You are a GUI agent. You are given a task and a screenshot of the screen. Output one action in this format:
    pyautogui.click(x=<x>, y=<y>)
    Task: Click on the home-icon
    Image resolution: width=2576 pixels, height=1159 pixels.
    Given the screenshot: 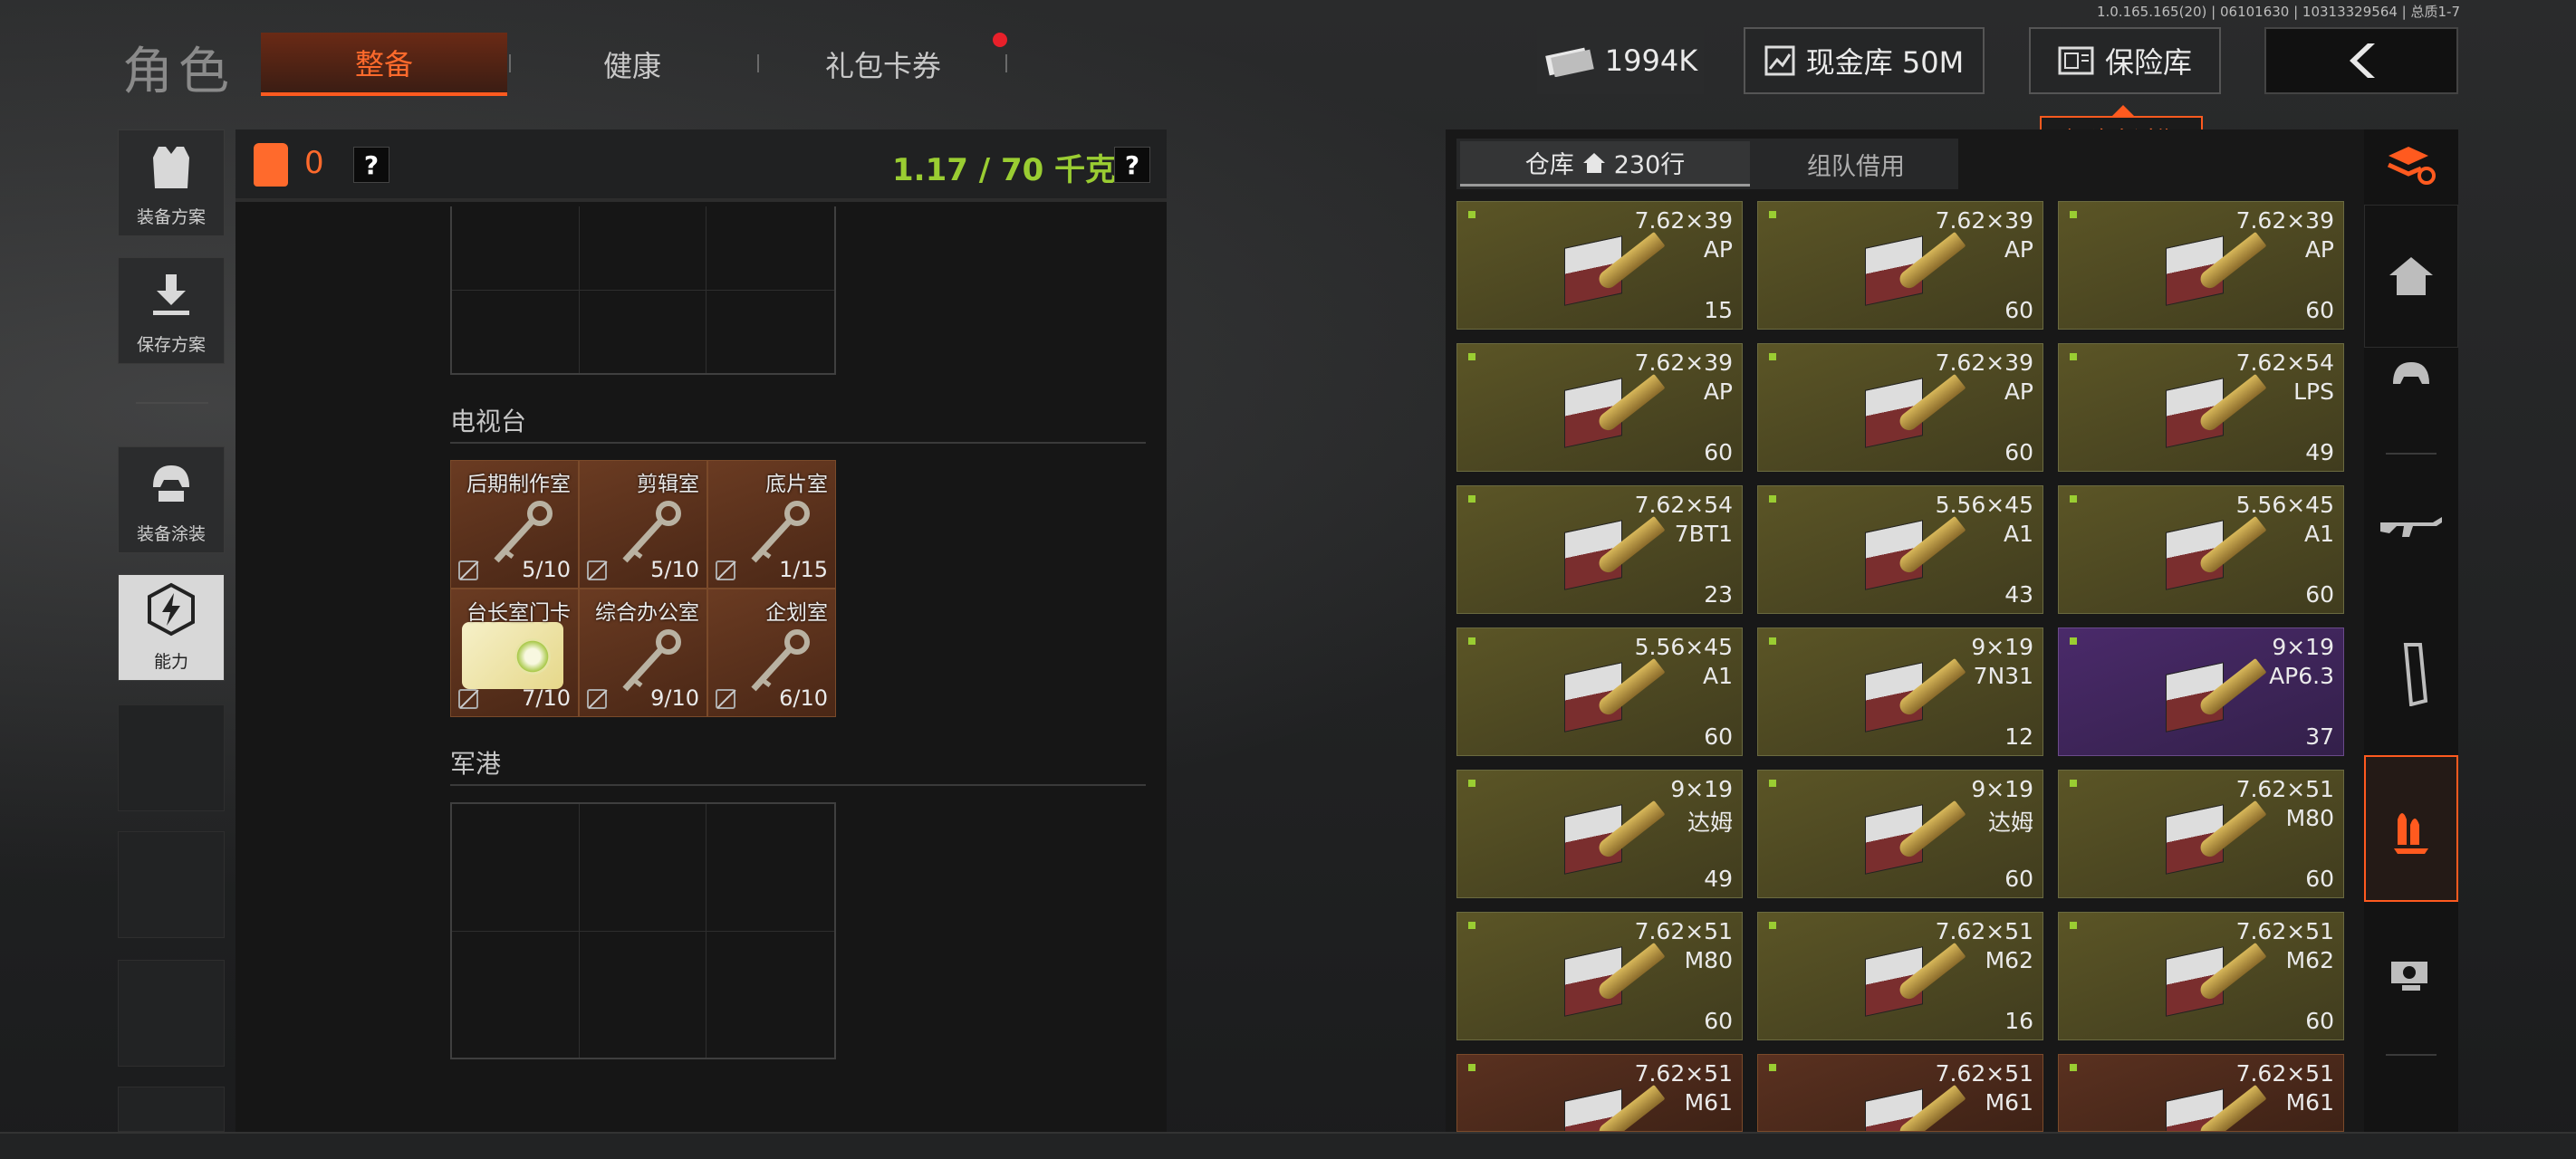 What is the action you would take?
    pyautogui.click(x=1593, y=162)
    